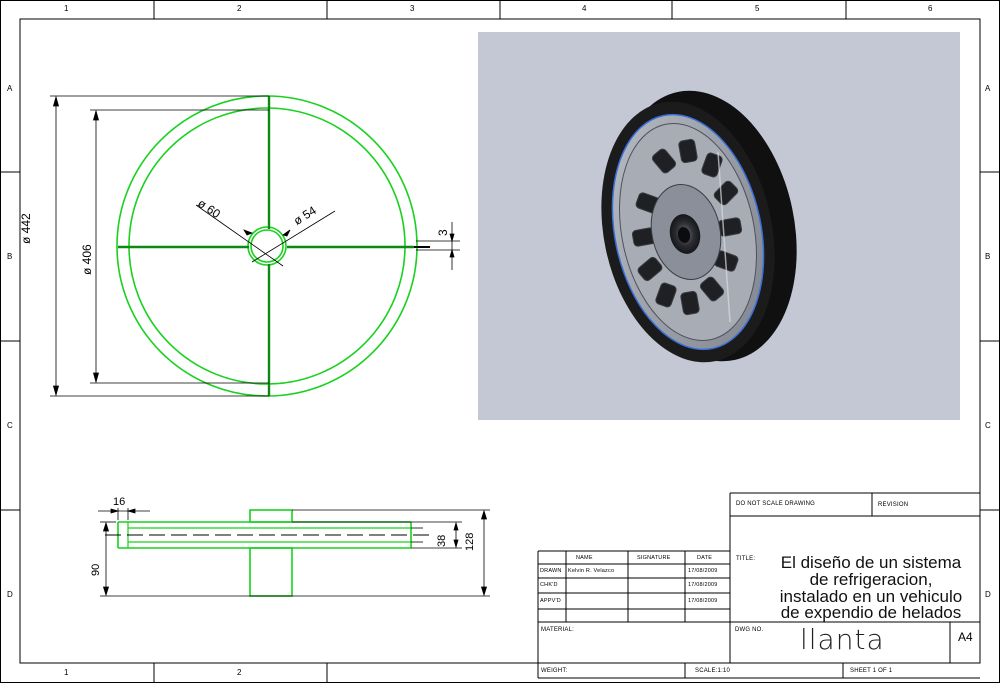 This screenshot has width=1000, height=683. What do you see at coordinates (10, 594) in the screenshot?
I see `zone-row-d-left: D` at bounding box center [10, 594].